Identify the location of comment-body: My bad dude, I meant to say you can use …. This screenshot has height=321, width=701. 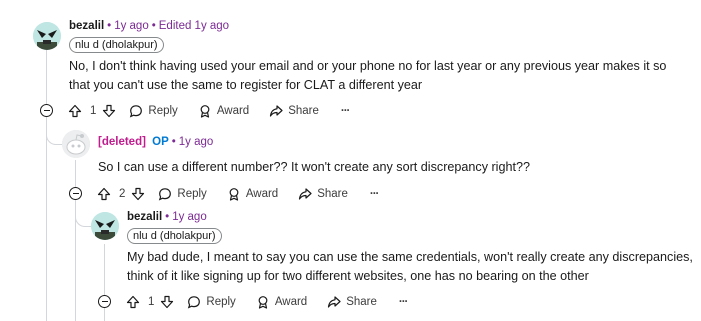
(410, 266).